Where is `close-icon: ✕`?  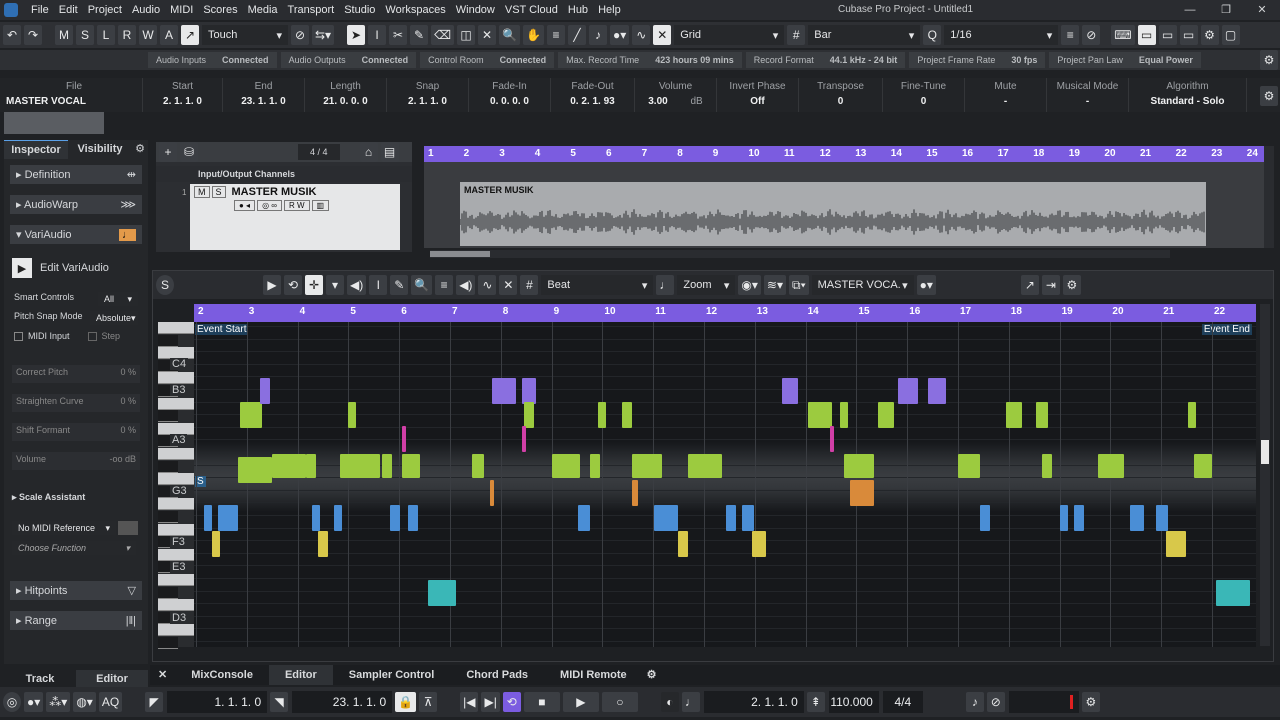 close-icon: ✕ is located at coordinates (1262, 10).